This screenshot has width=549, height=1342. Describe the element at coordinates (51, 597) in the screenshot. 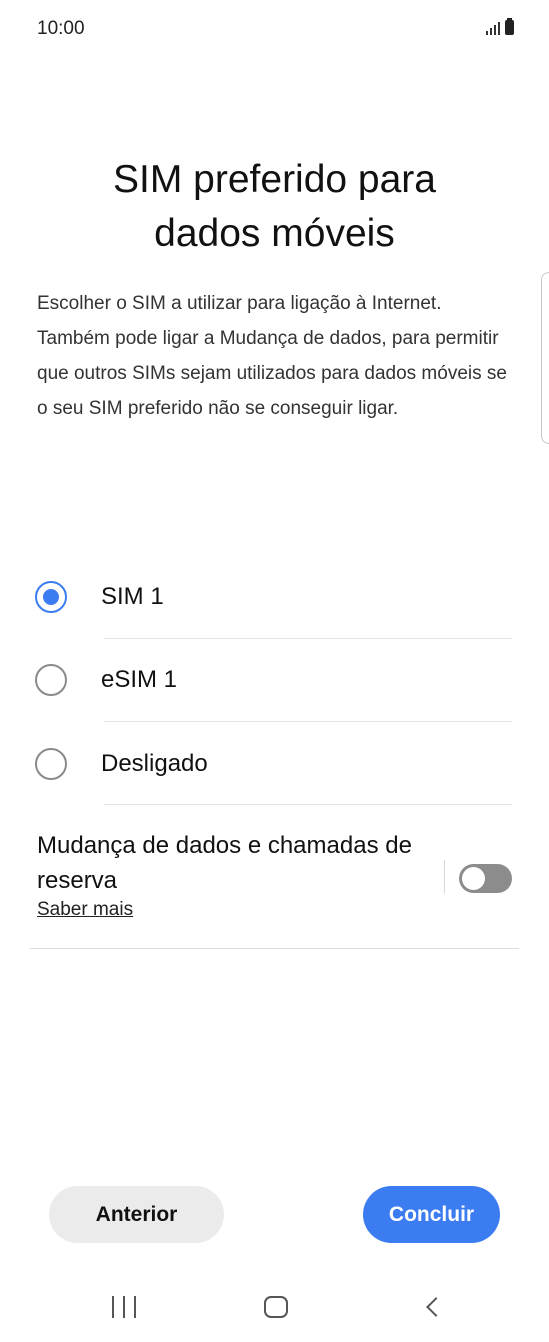

I see `radio-sim1` at that location.